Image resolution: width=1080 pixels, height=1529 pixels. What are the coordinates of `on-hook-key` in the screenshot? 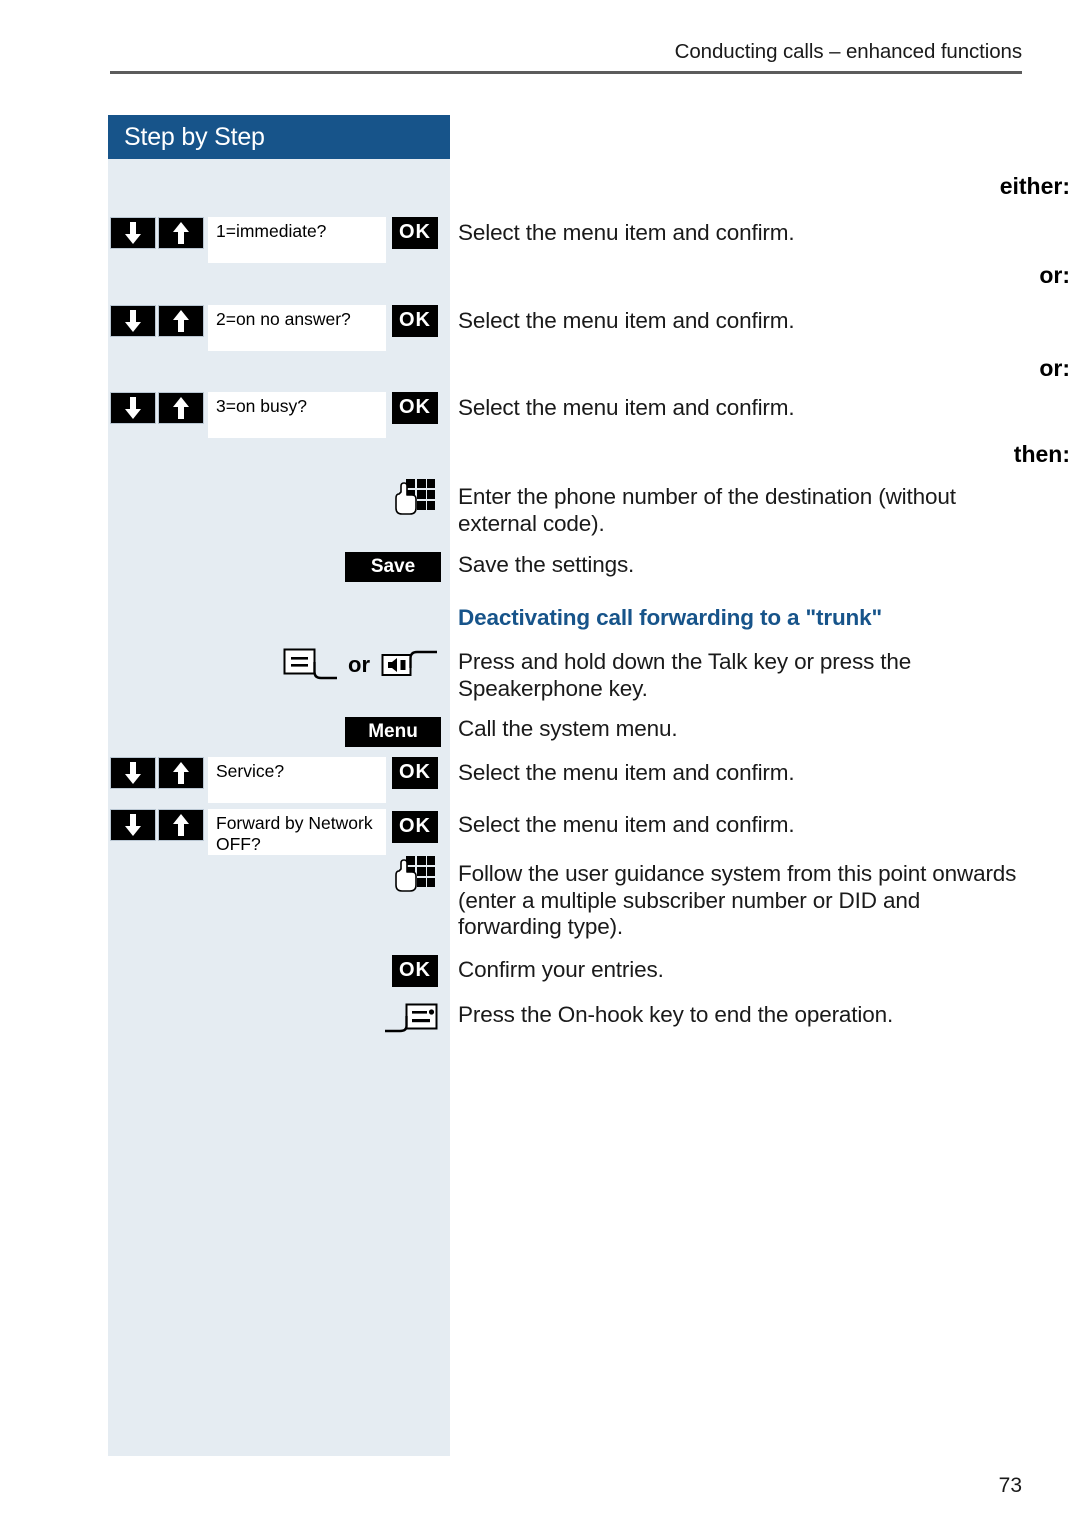 It's located at (411, 1020).